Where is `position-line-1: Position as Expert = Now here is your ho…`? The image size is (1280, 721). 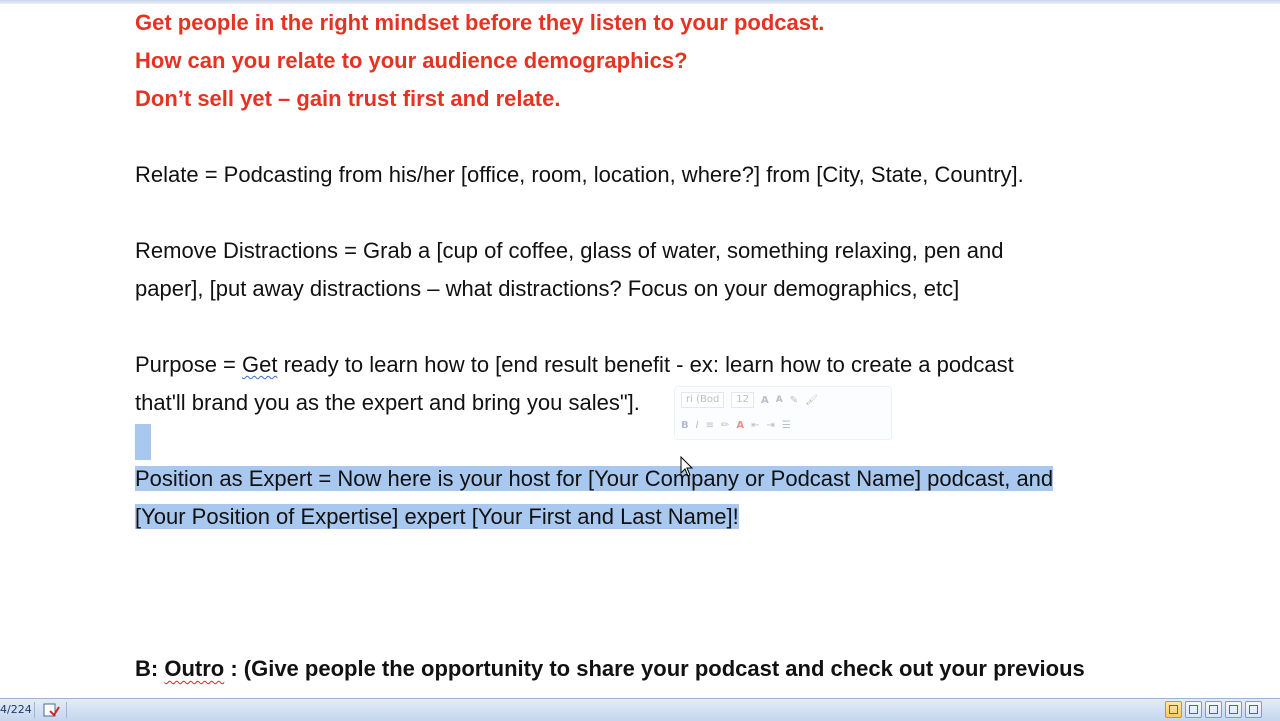
position-line-1: Position as Expert = Now here is your ho… is located at coordinates (594, 479).